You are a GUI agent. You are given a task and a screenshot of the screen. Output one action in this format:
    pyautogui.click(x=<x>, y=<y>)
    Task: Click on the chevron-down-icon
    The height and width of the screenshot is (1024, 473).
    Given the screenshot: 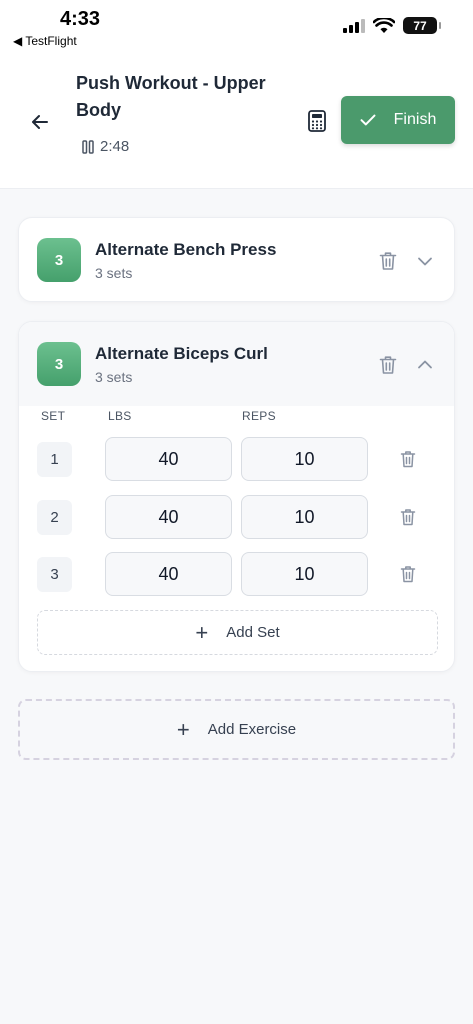 What is the action you would take?
    pyautogui.click(x=425, y=261)
    